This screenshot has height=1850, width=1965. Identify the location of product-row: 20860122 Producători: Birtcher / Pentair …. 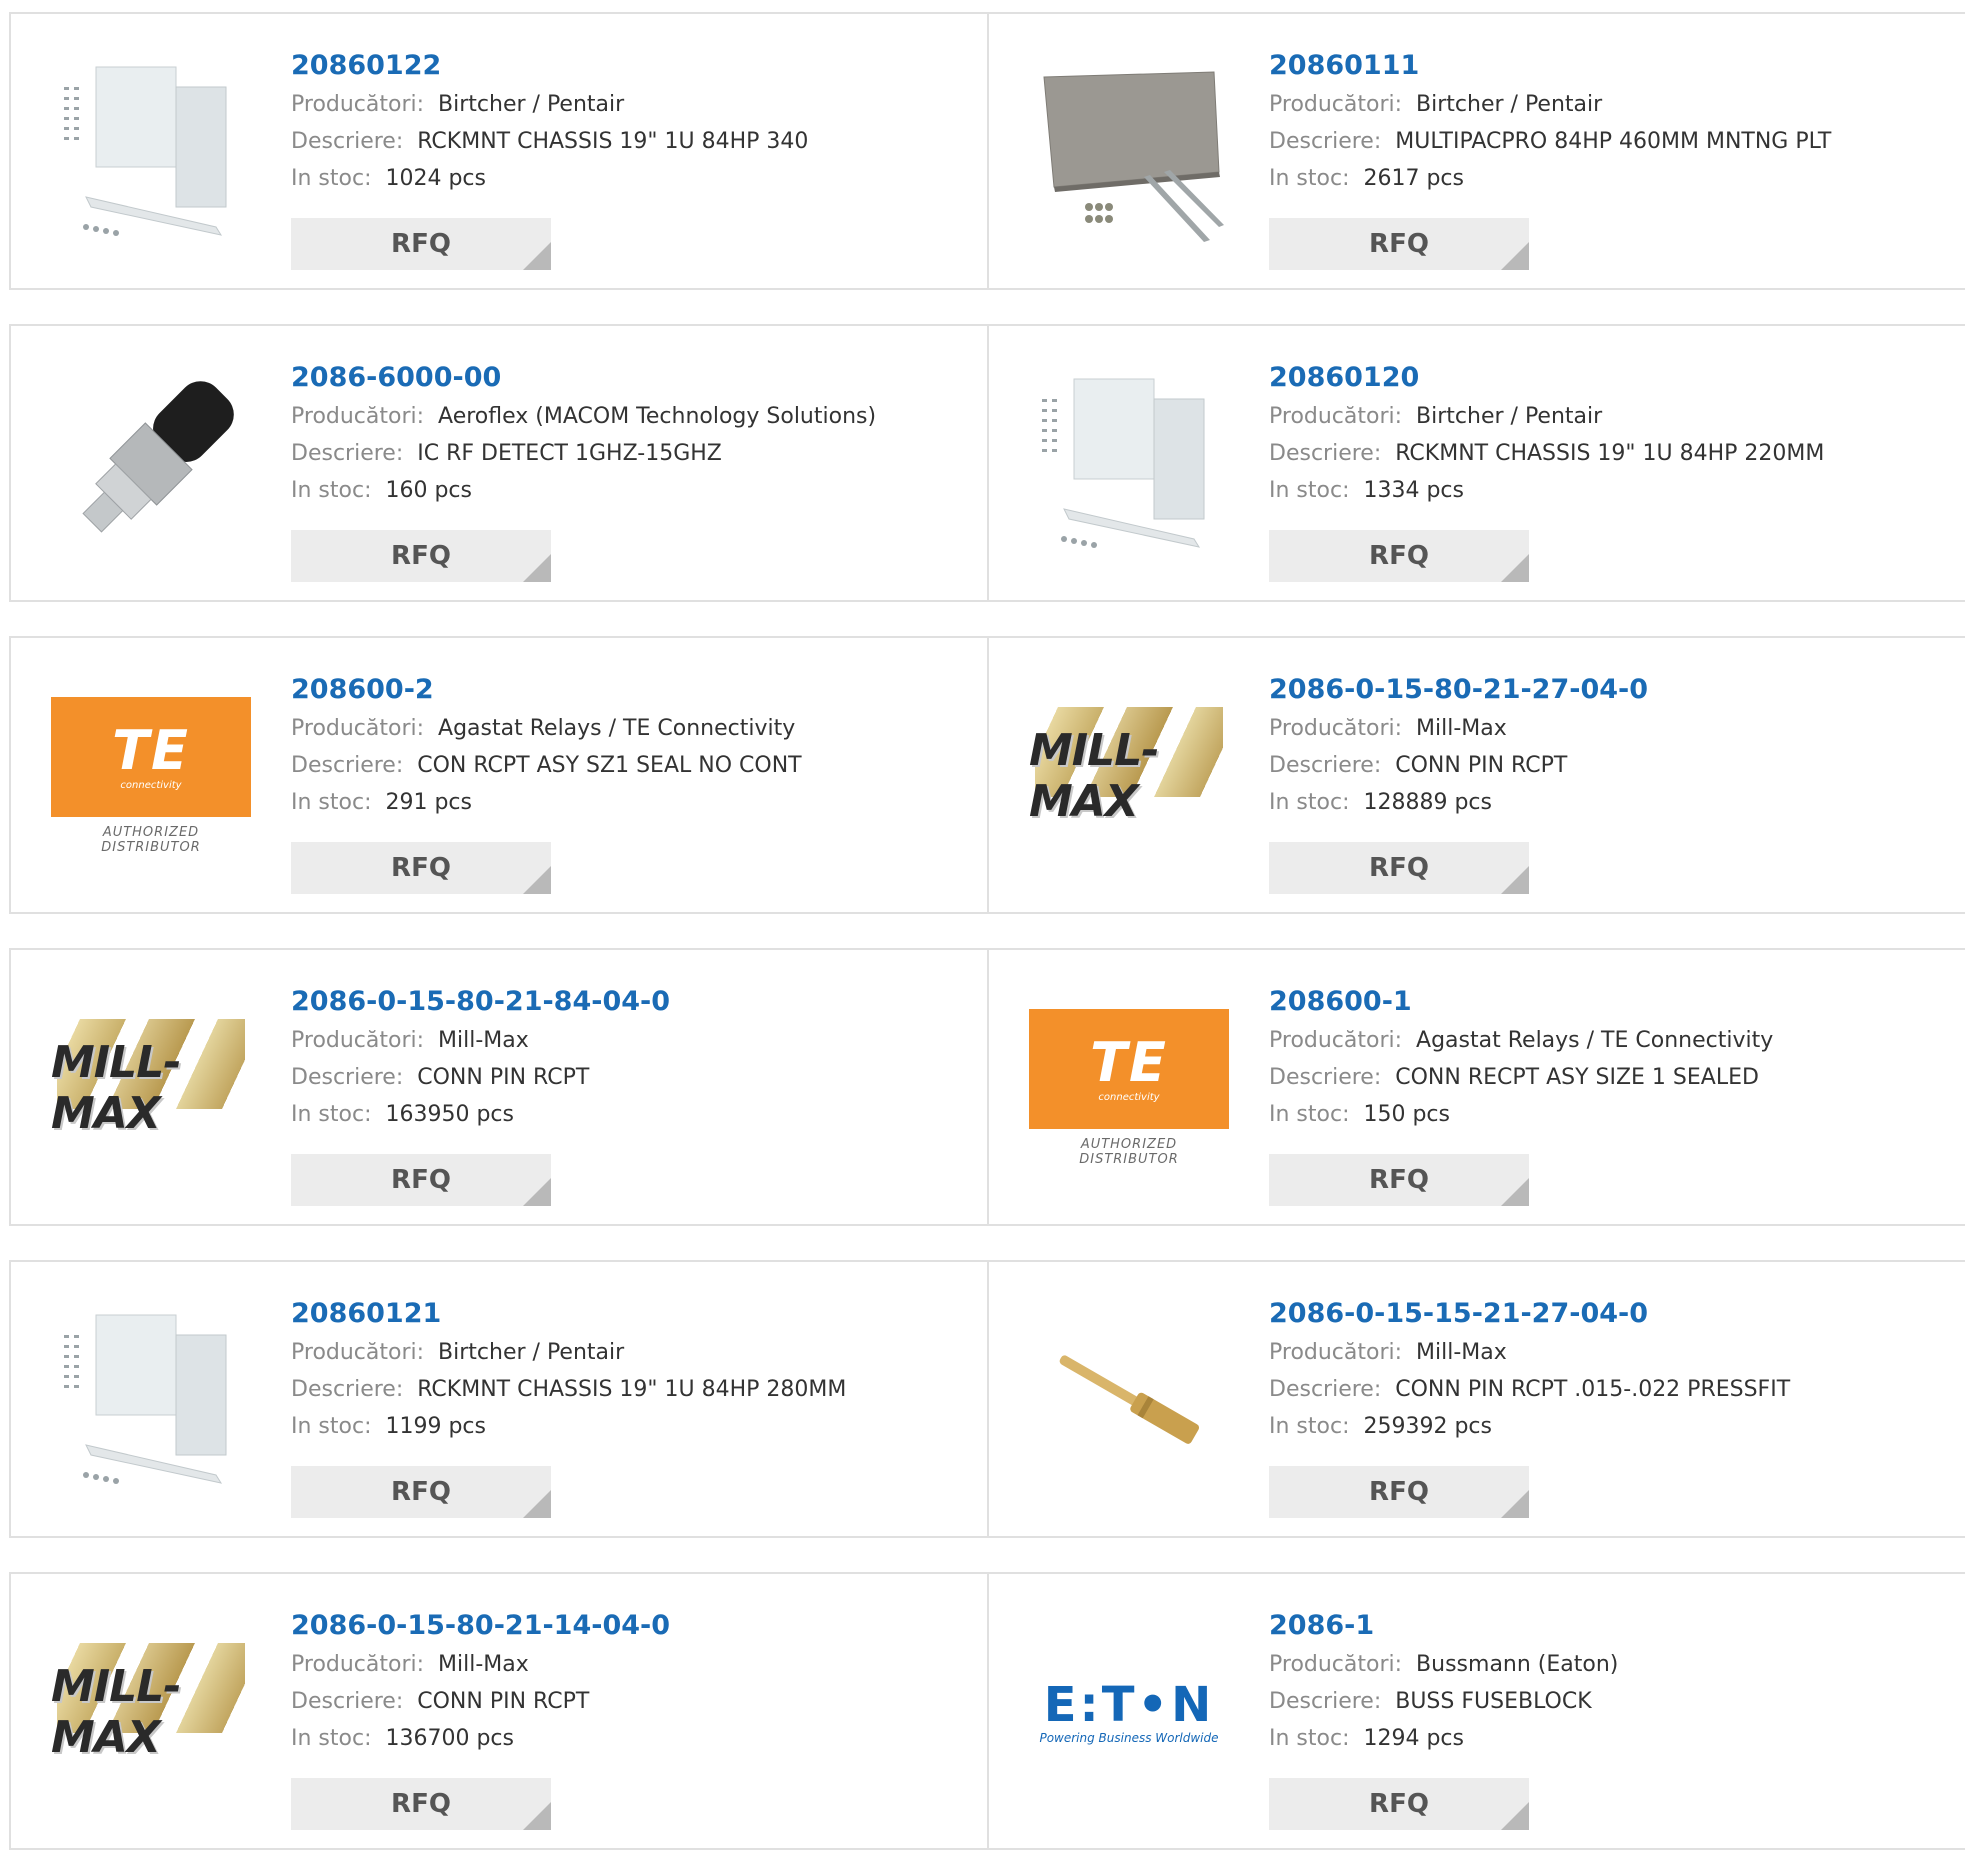
(987, 151).